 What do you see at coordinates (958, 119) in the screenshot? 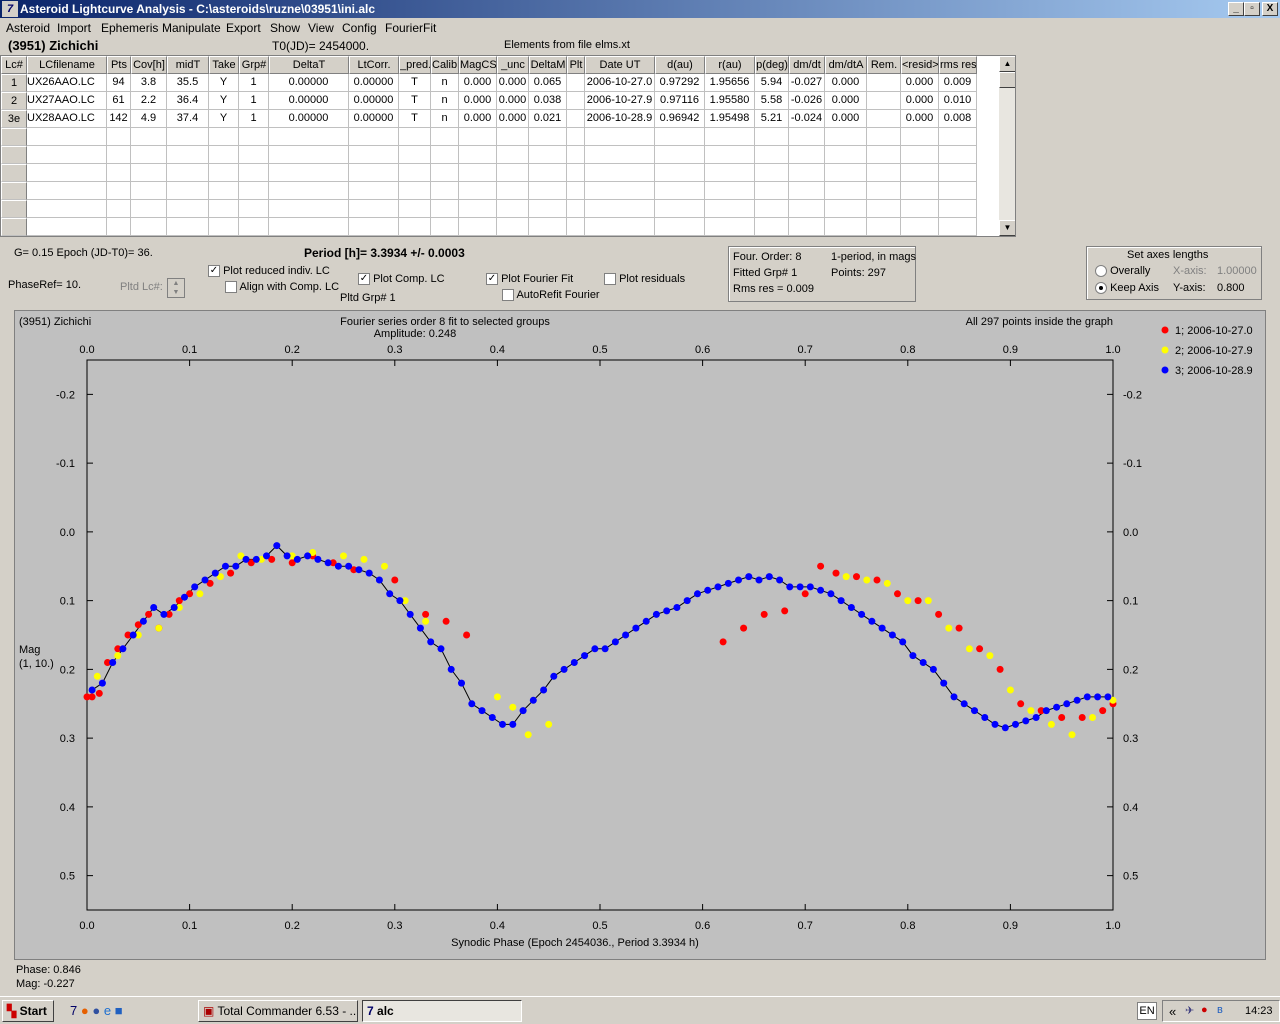
I see `table-cell: 0.008` at bounding box center [958, 119].